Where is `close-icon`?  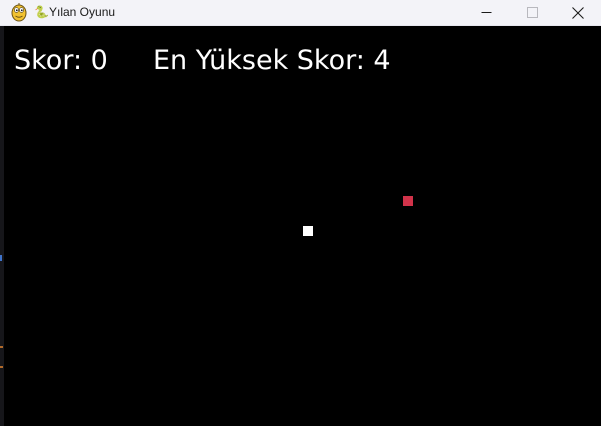
close-icon is located at coordinates (578, 12).